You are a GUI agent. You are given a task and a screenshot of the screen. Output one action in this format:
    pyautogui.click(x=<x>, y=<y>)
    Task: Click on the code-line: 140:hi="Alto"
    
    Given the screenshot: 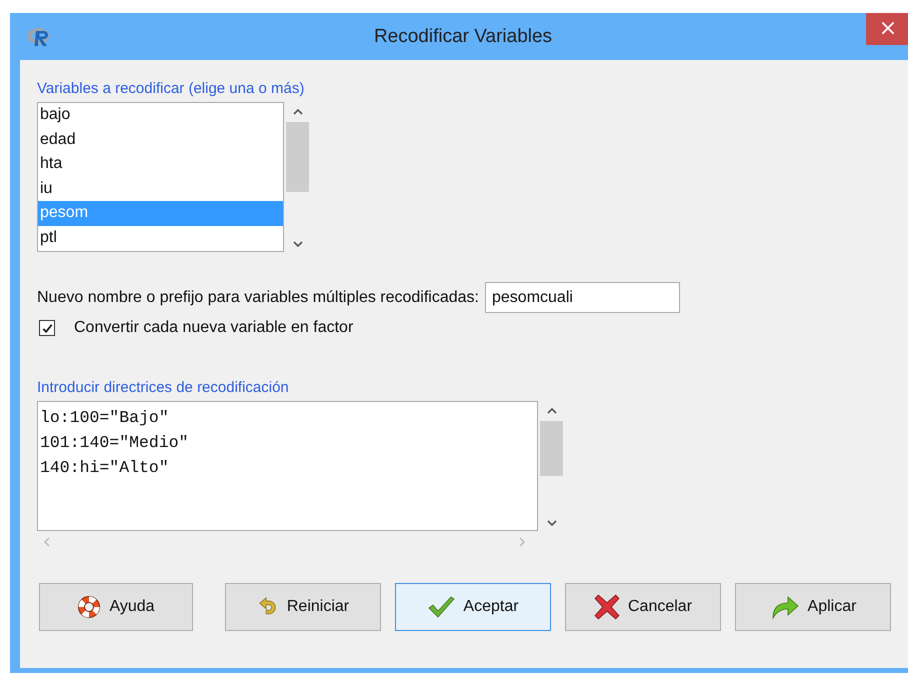 What is the action you would take?
    pyautogui.click(x=105, y=468)
    